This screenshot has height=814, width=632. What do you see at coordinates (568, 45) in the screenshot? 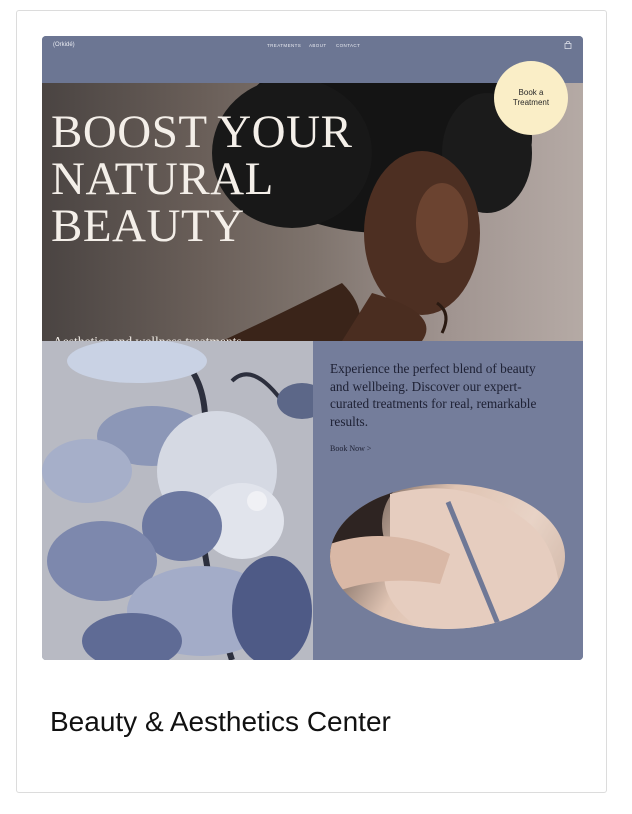
I see `shopping-bag-icon` at bounding box center [568, 45].